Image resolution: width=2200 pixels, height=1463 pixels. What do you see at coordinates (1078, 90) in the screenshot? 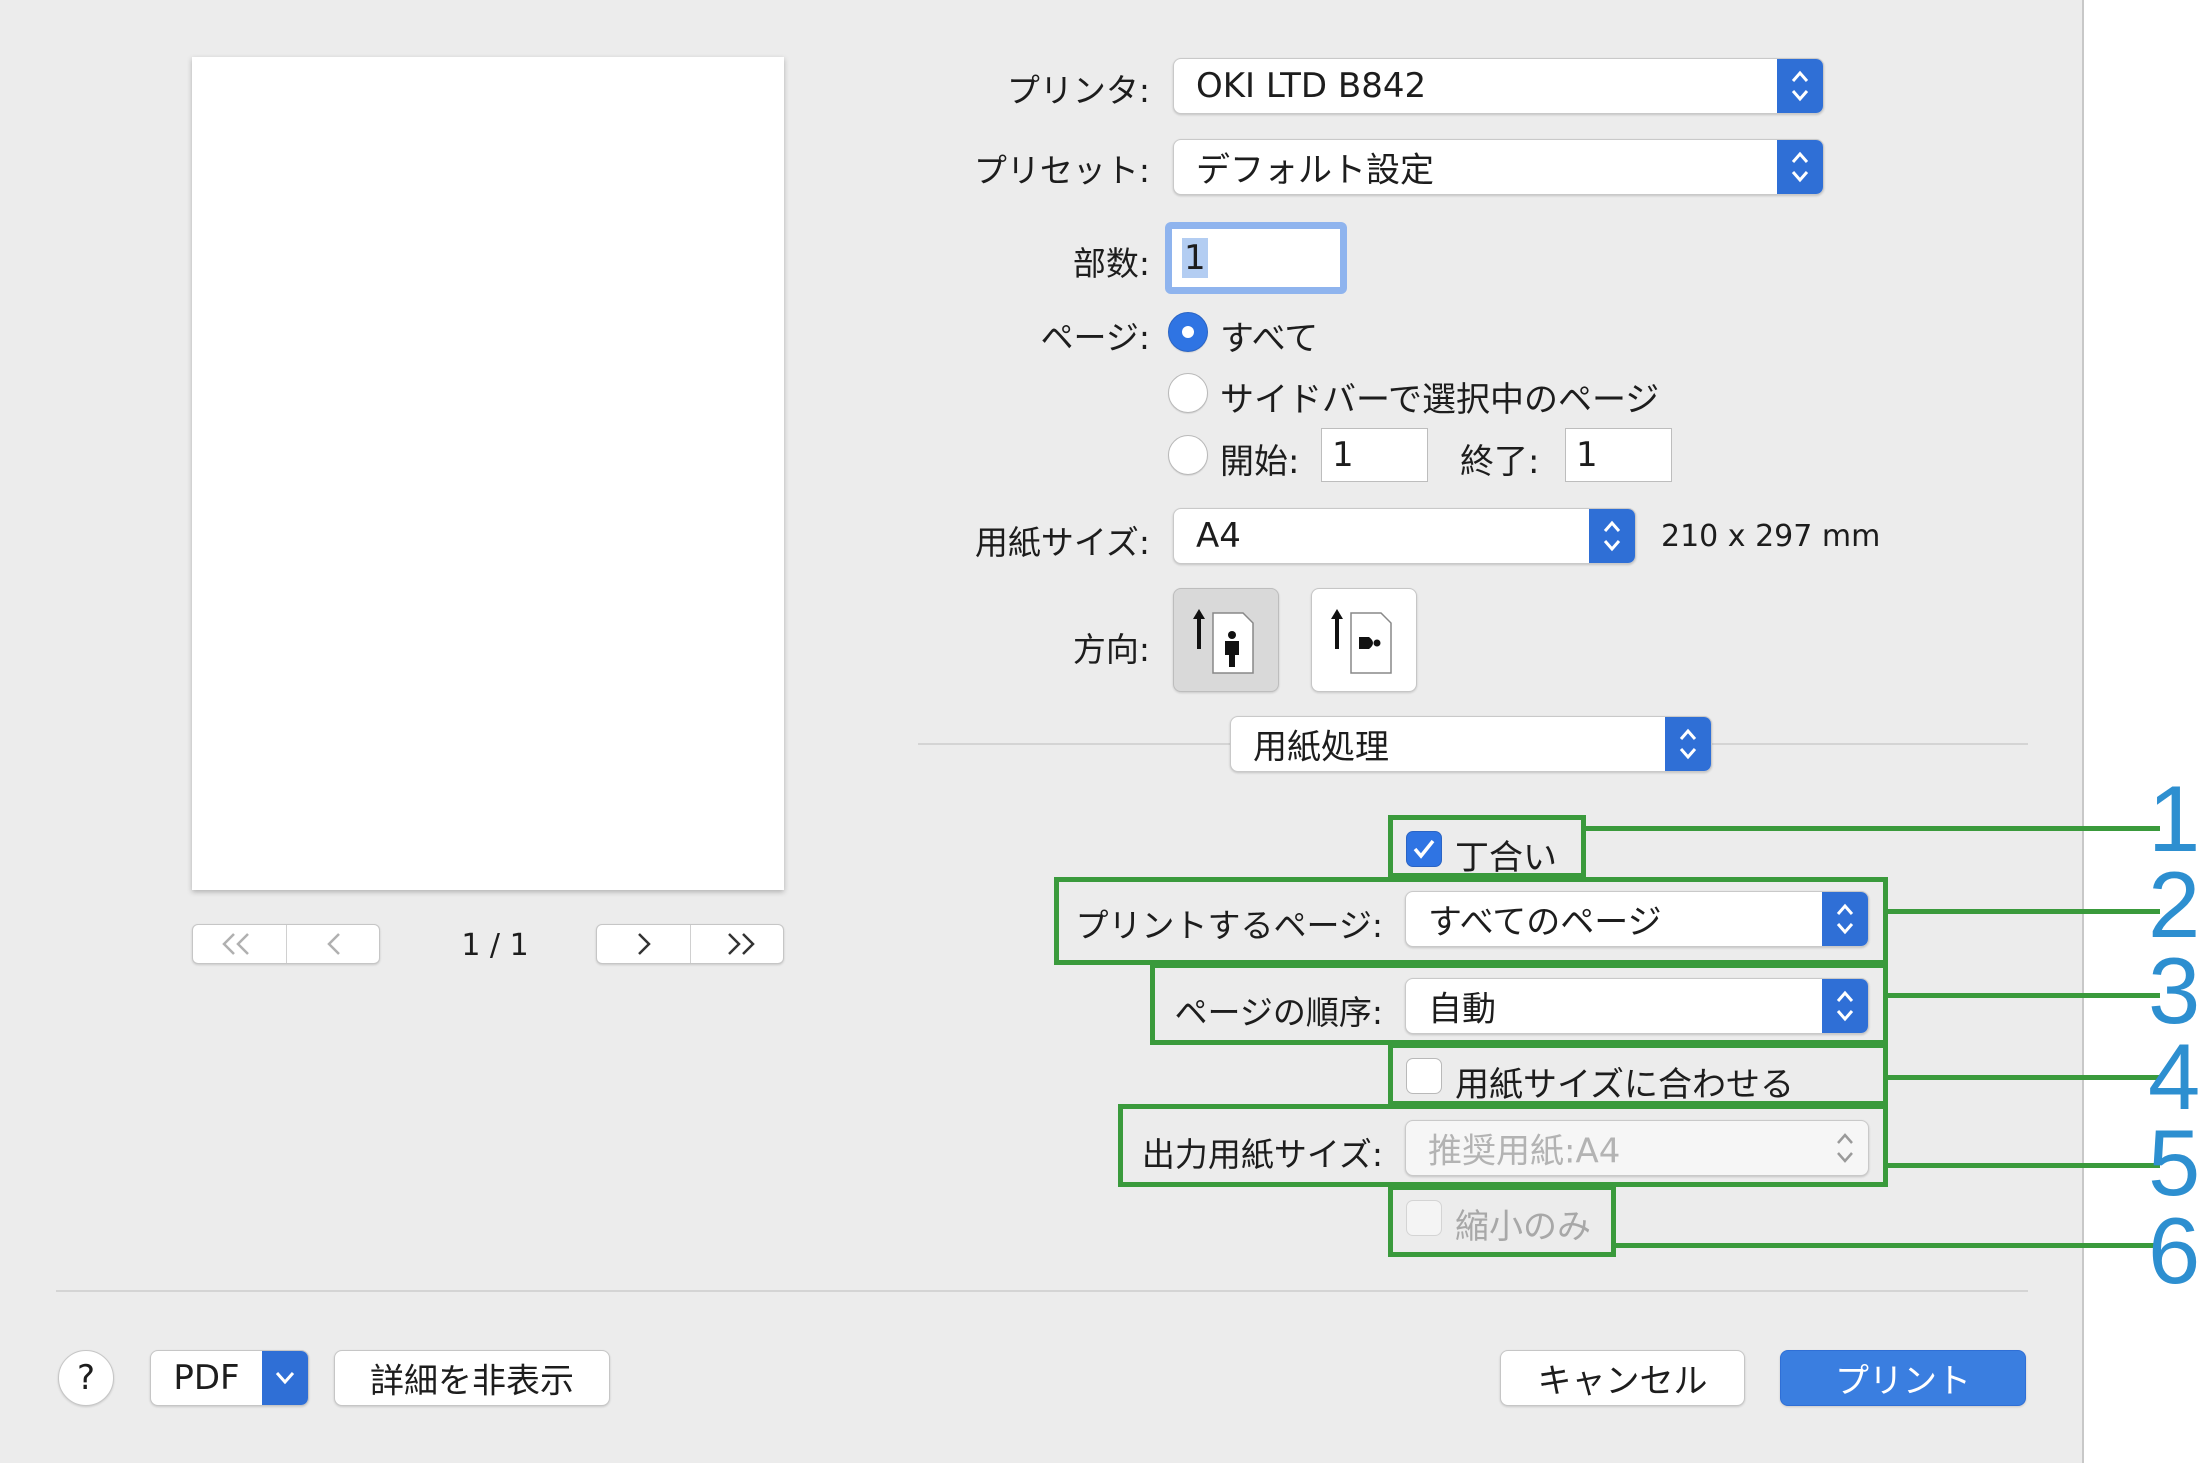
I see `printer-label: プリンタ:` at bounding box center [1078, 90].